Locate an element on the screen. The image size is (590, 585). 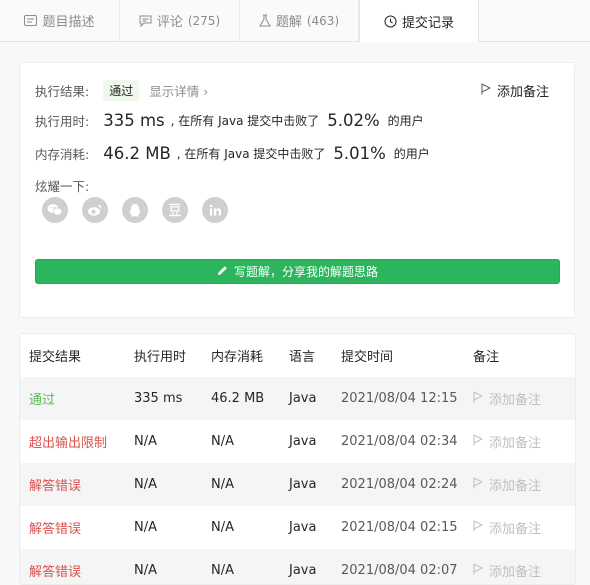
status-row: 执行结果: 通过 显示详情 › is located at coordinates (121, 90).